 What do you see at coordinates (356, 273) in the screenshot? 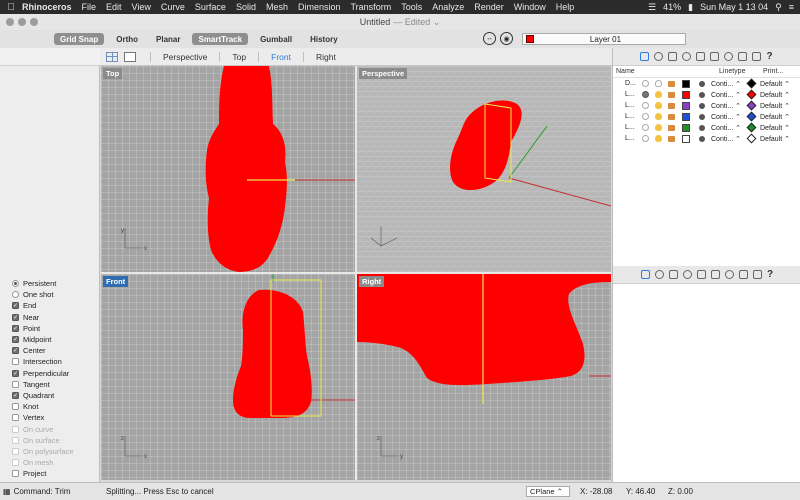
I see `viewport-splitter-horizontal` at bounding box center [356, 273].